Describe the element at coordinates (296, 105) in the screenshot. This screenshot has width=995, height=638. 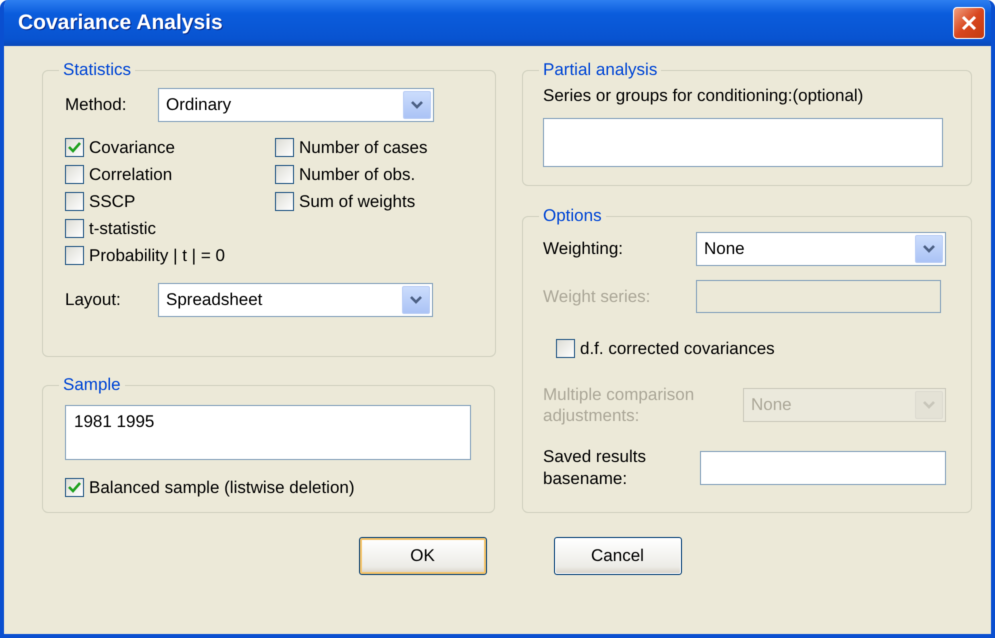
I see `dropdown: Ordinary` at that location.